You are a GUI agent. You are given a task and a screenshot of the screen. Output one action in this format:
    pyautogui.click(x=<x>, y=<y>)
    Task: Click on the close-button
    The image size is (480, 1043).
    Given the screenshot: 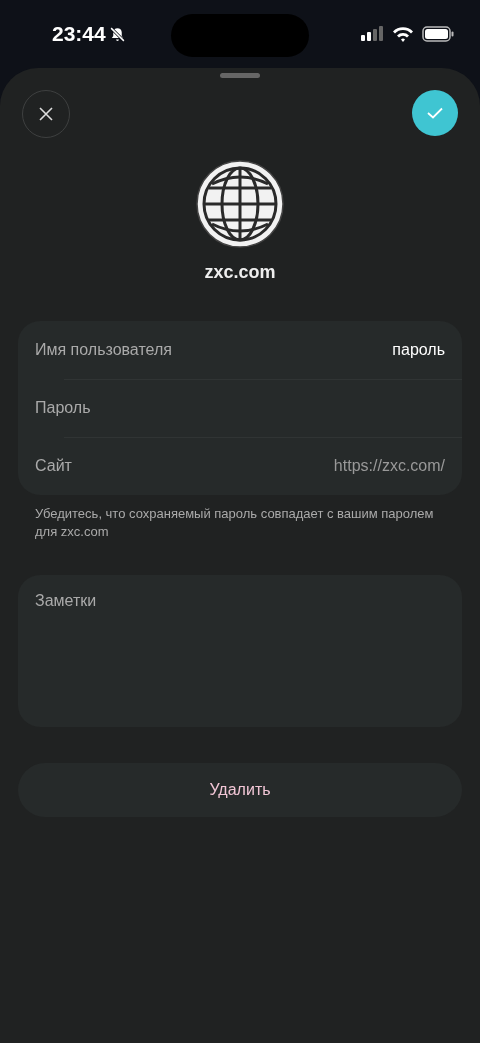 What is the action you would take?
    pyautogui.click(x=46, y=114)
    